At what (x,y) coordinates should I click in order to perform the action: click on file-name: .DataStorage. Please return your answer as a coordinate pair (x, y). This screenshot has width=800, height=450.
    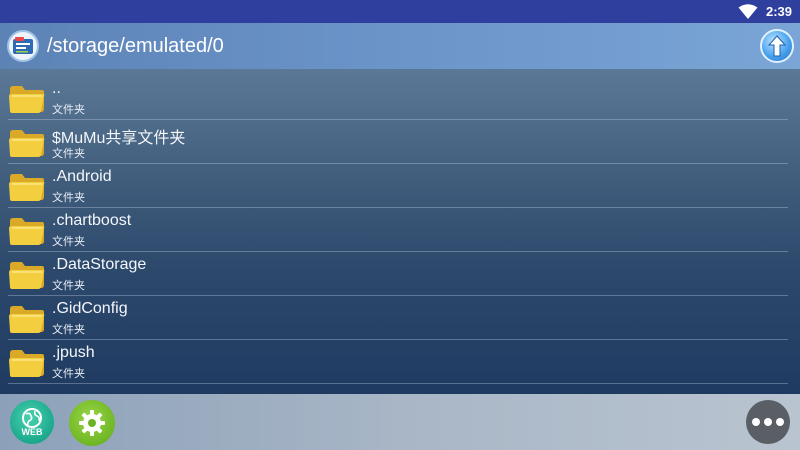
    Looking at the image, I should click on (99, 264).